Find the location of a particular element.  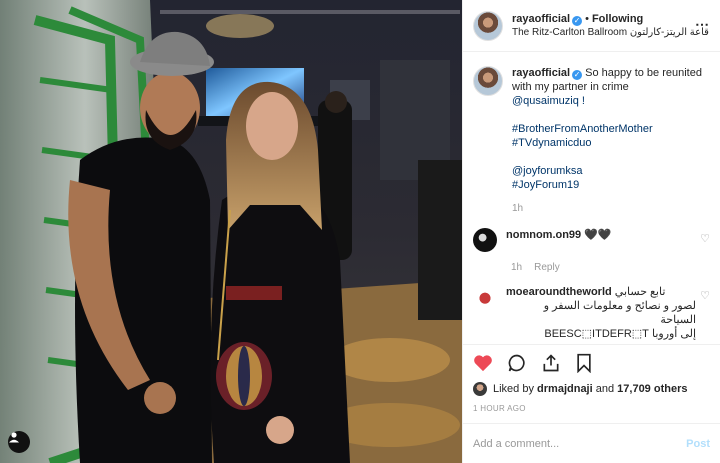

more-icon: ⋯ is located at coordinates (702, 24).